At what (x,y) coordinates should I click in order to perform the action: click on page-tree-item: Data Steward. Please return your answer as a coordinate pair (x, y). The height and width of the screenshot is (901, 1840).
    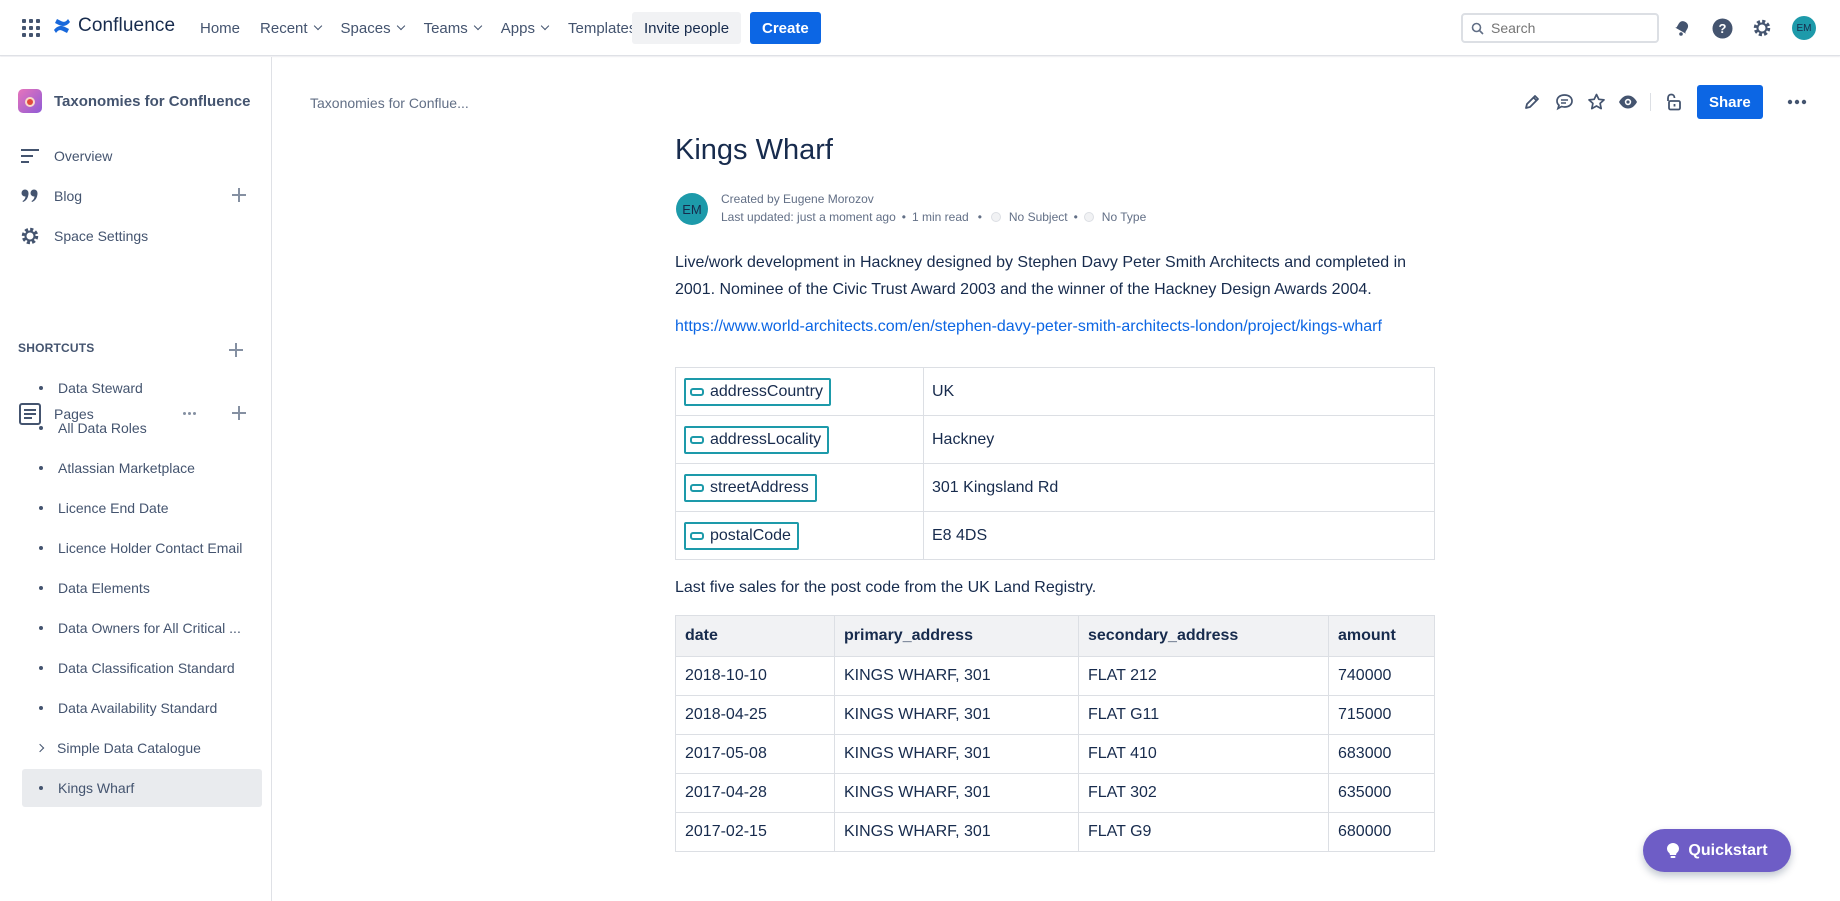
    Looking at the image, I should click on (142, 388).